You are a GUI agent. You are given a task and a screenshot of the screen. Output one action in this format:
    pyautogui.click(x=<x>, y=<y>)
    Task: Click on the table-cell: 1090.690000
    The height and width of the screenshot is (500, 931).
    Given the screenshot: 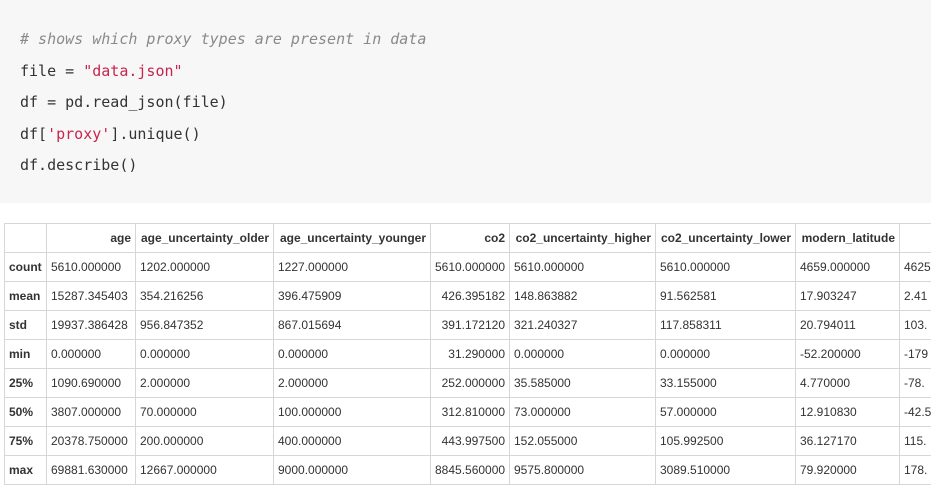 What is the action you would take?
    pyautogui.click(x=91, y=383)
    